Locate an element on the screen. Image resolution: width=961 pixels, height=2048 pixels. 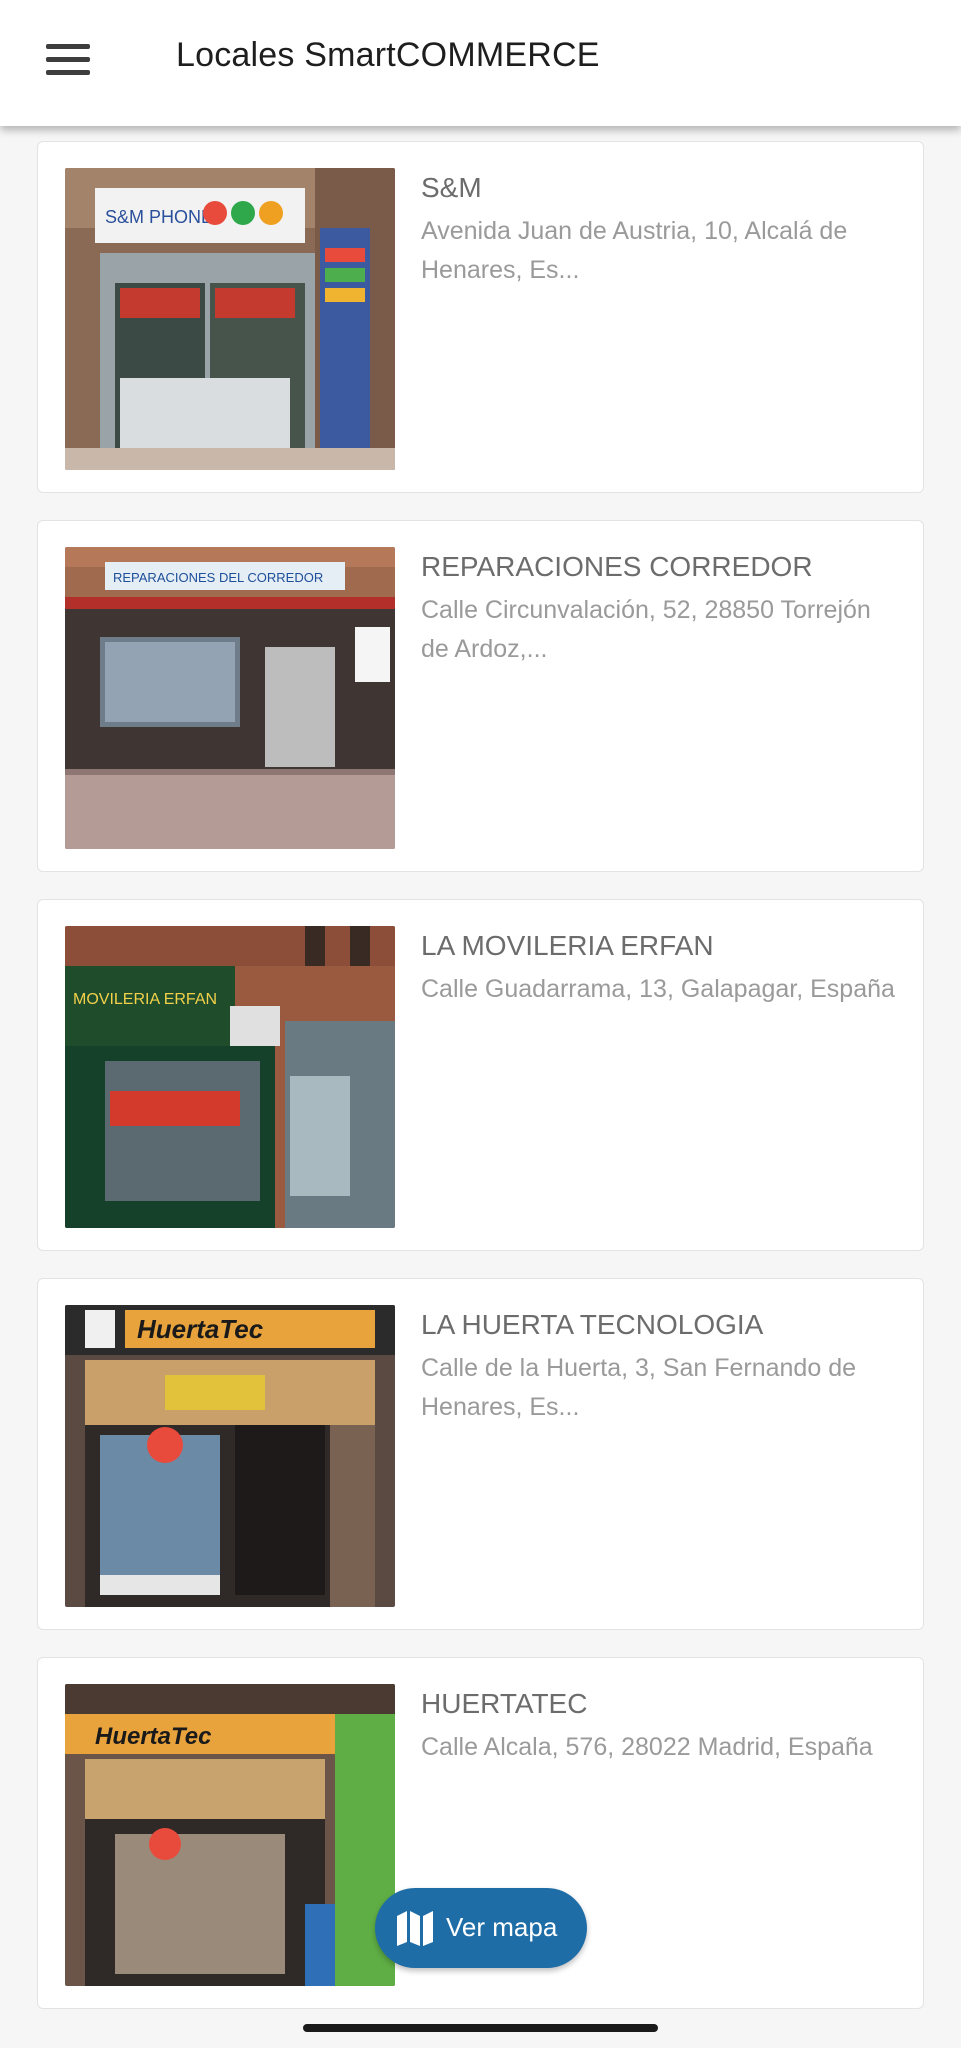
view-map-label: Ver mapa is located at coordinates (502, 1927).